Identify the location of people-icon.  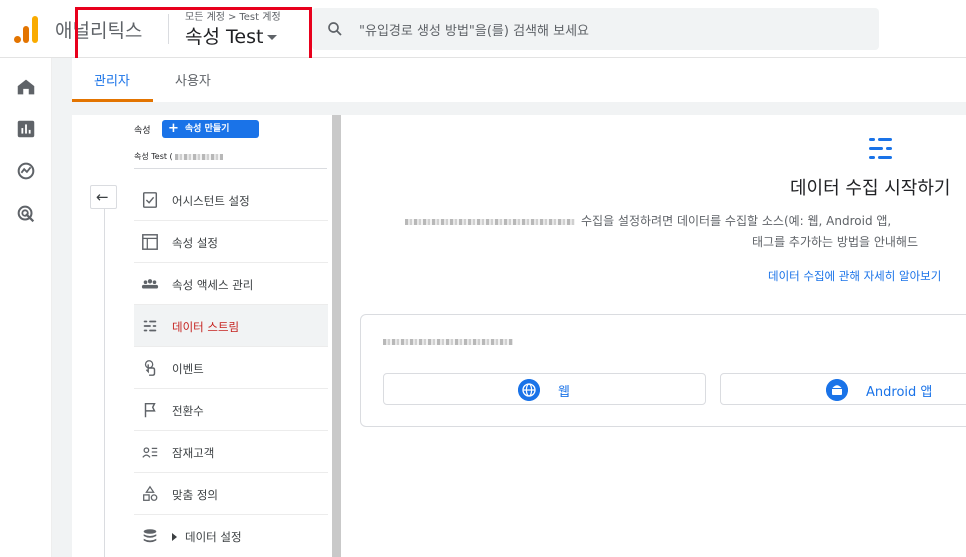
(150, 284).